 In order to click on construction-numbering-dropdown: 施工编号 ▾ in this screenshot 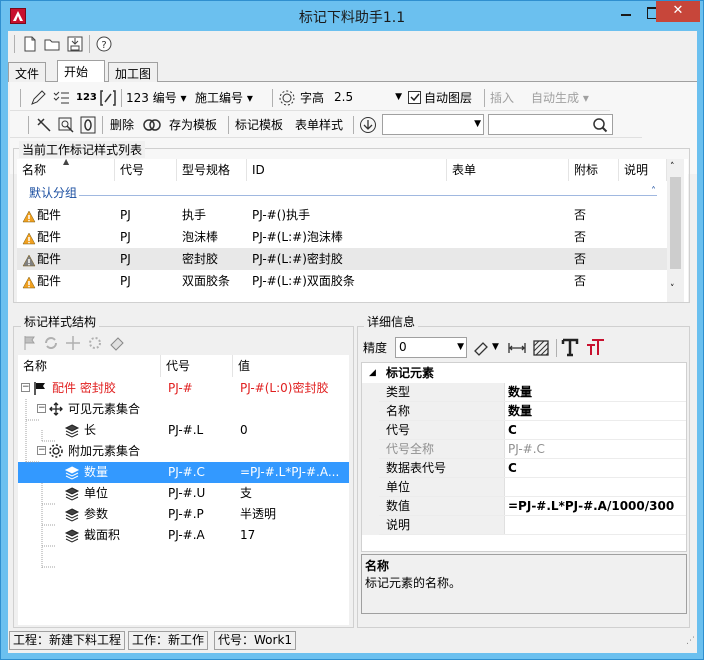, I will do `click(224, 98)`.